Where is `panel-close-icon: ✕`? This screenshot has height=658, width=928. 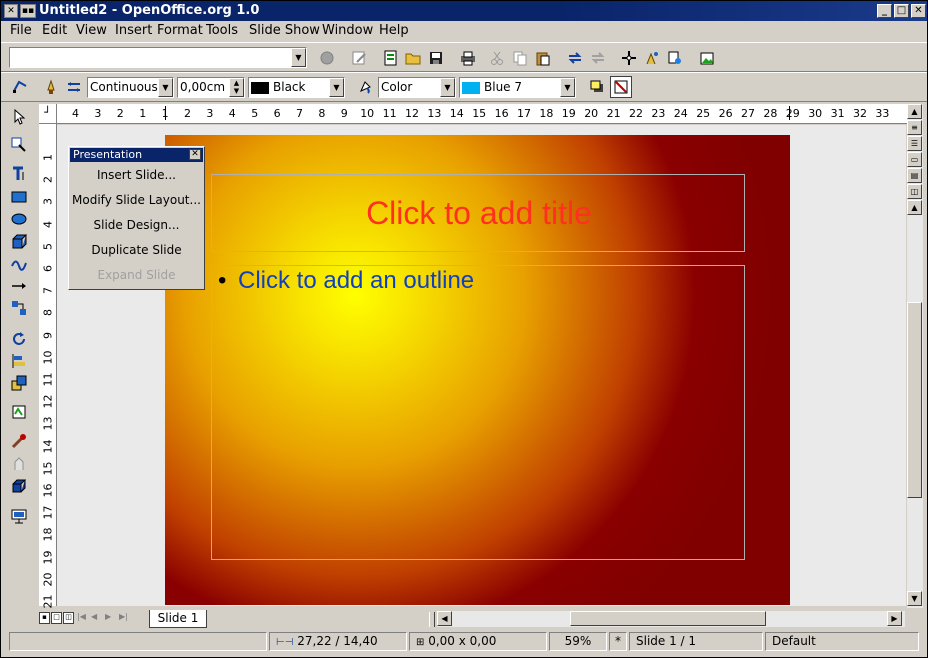 panel-close-icon: ✕ is located at coordinates (195, 154).